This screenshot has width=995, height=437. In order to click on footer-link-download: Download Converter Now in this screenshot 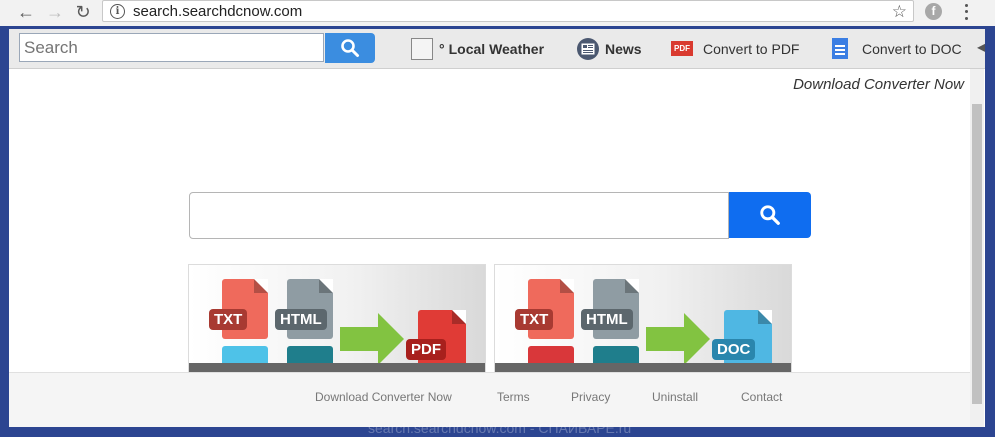, I will do `click(383, 397)`.